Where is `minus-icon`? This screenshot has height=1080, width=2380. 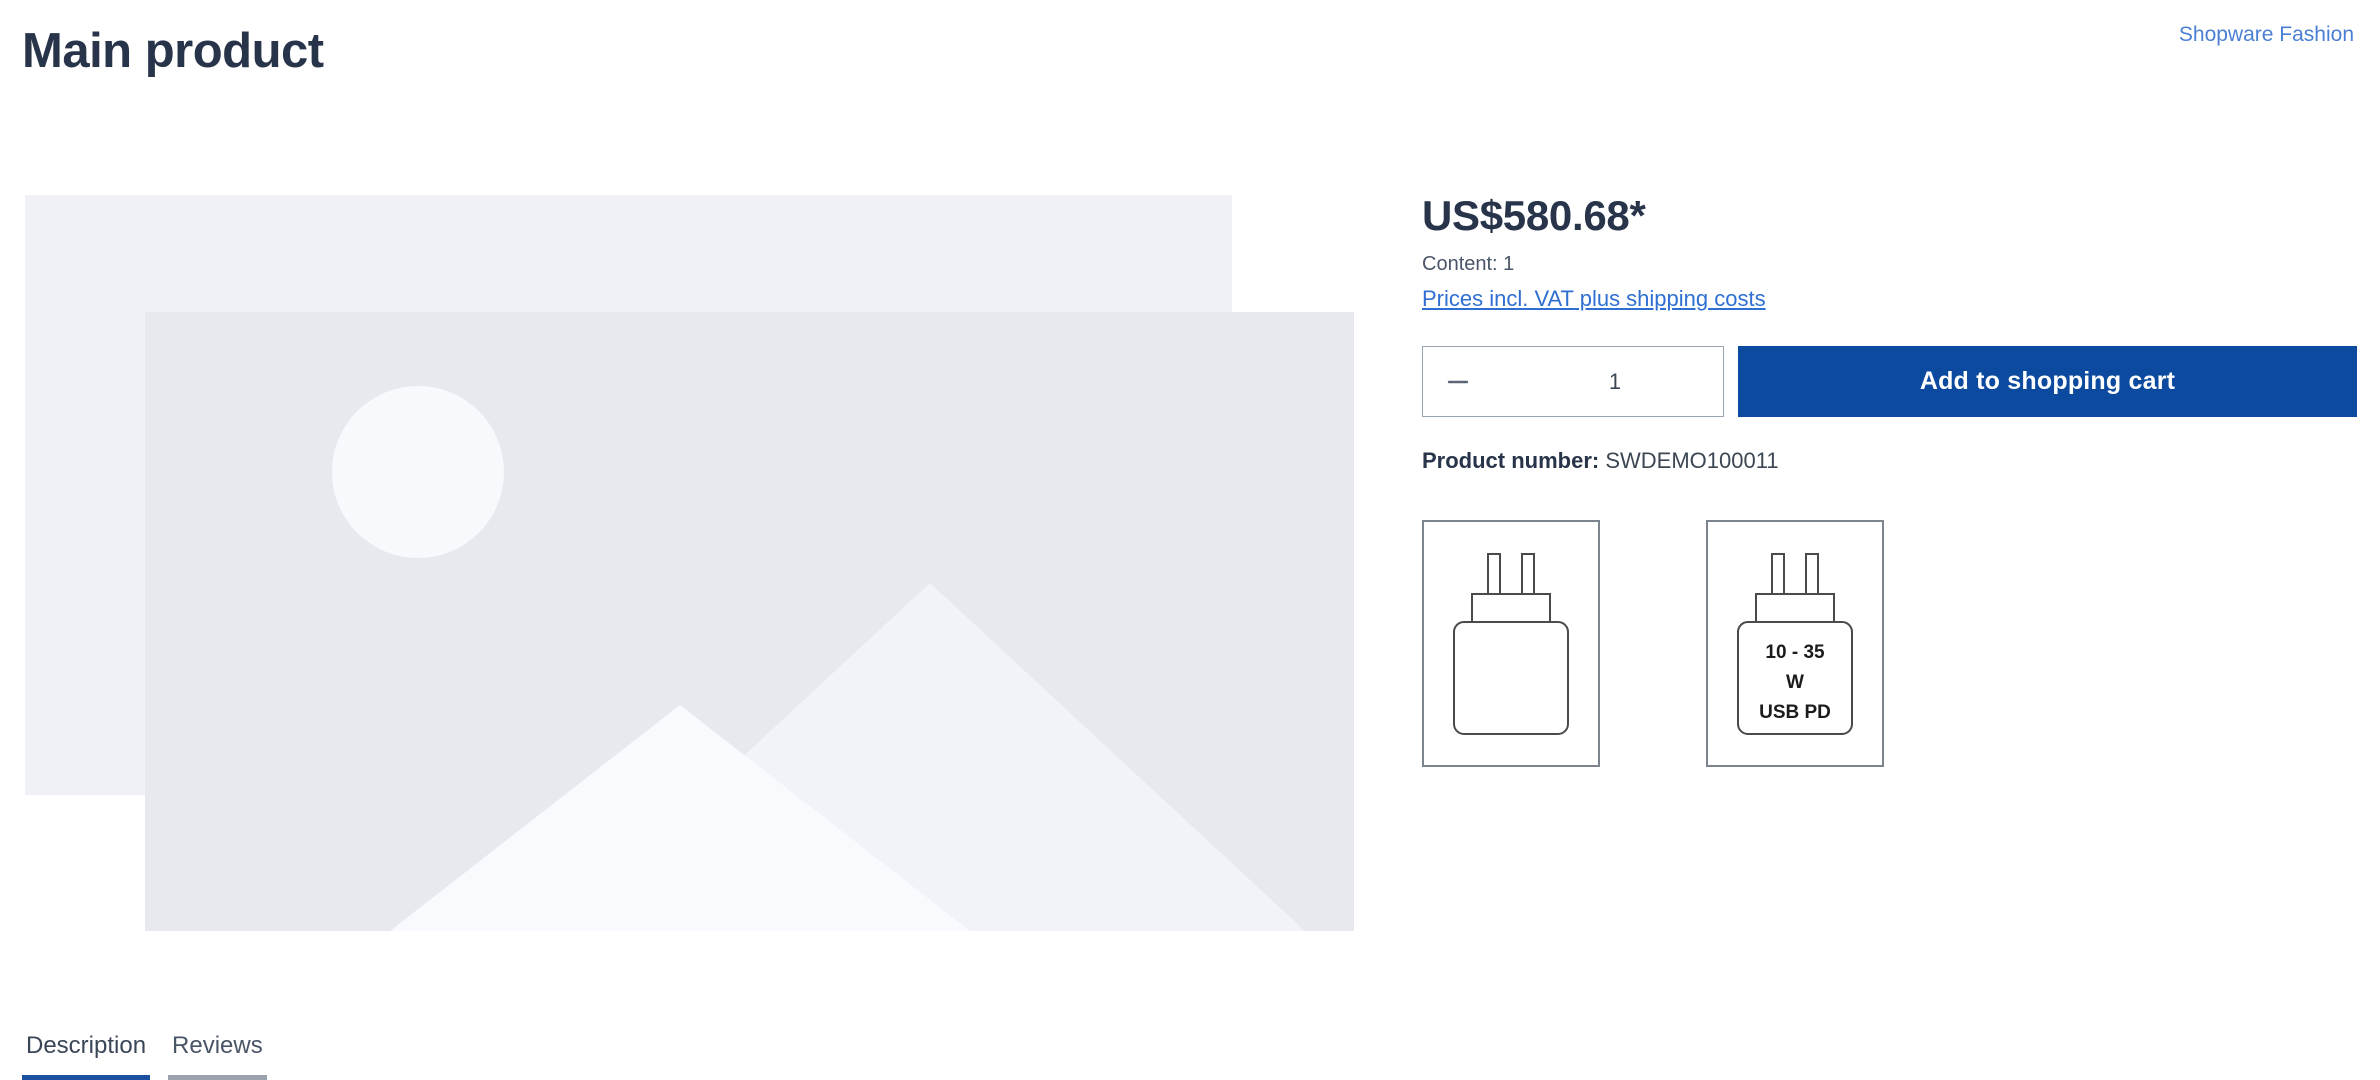
minus-icon is located at coordinates (1458, 381).